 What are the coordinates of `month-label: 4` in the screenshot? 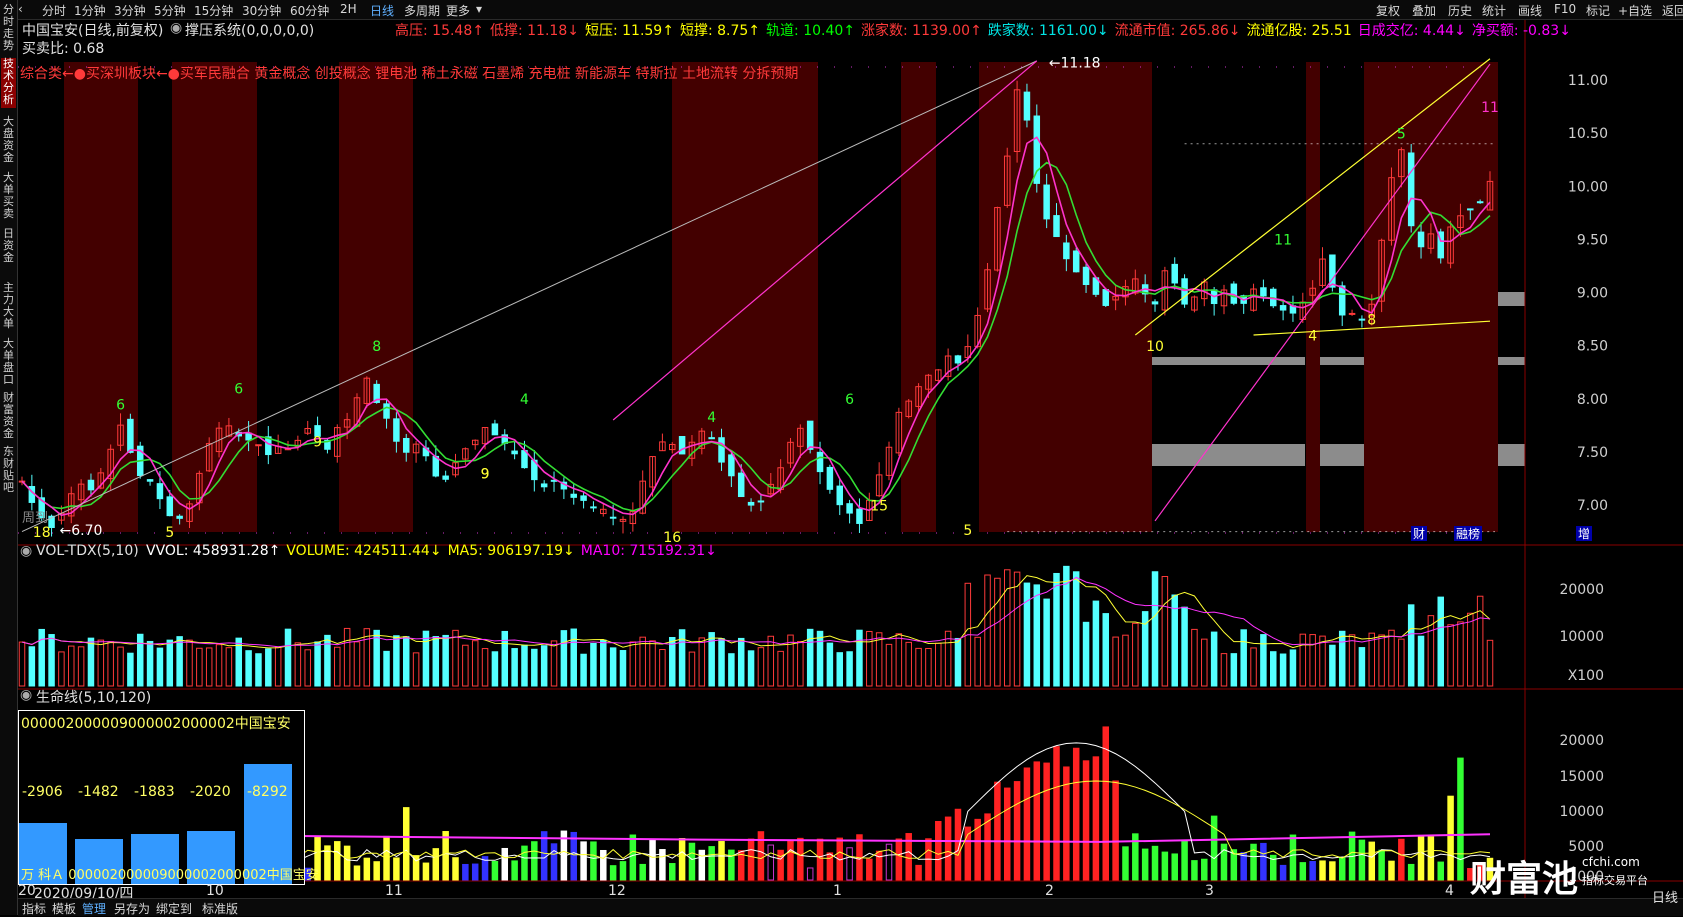 It's located at (1449, 891).